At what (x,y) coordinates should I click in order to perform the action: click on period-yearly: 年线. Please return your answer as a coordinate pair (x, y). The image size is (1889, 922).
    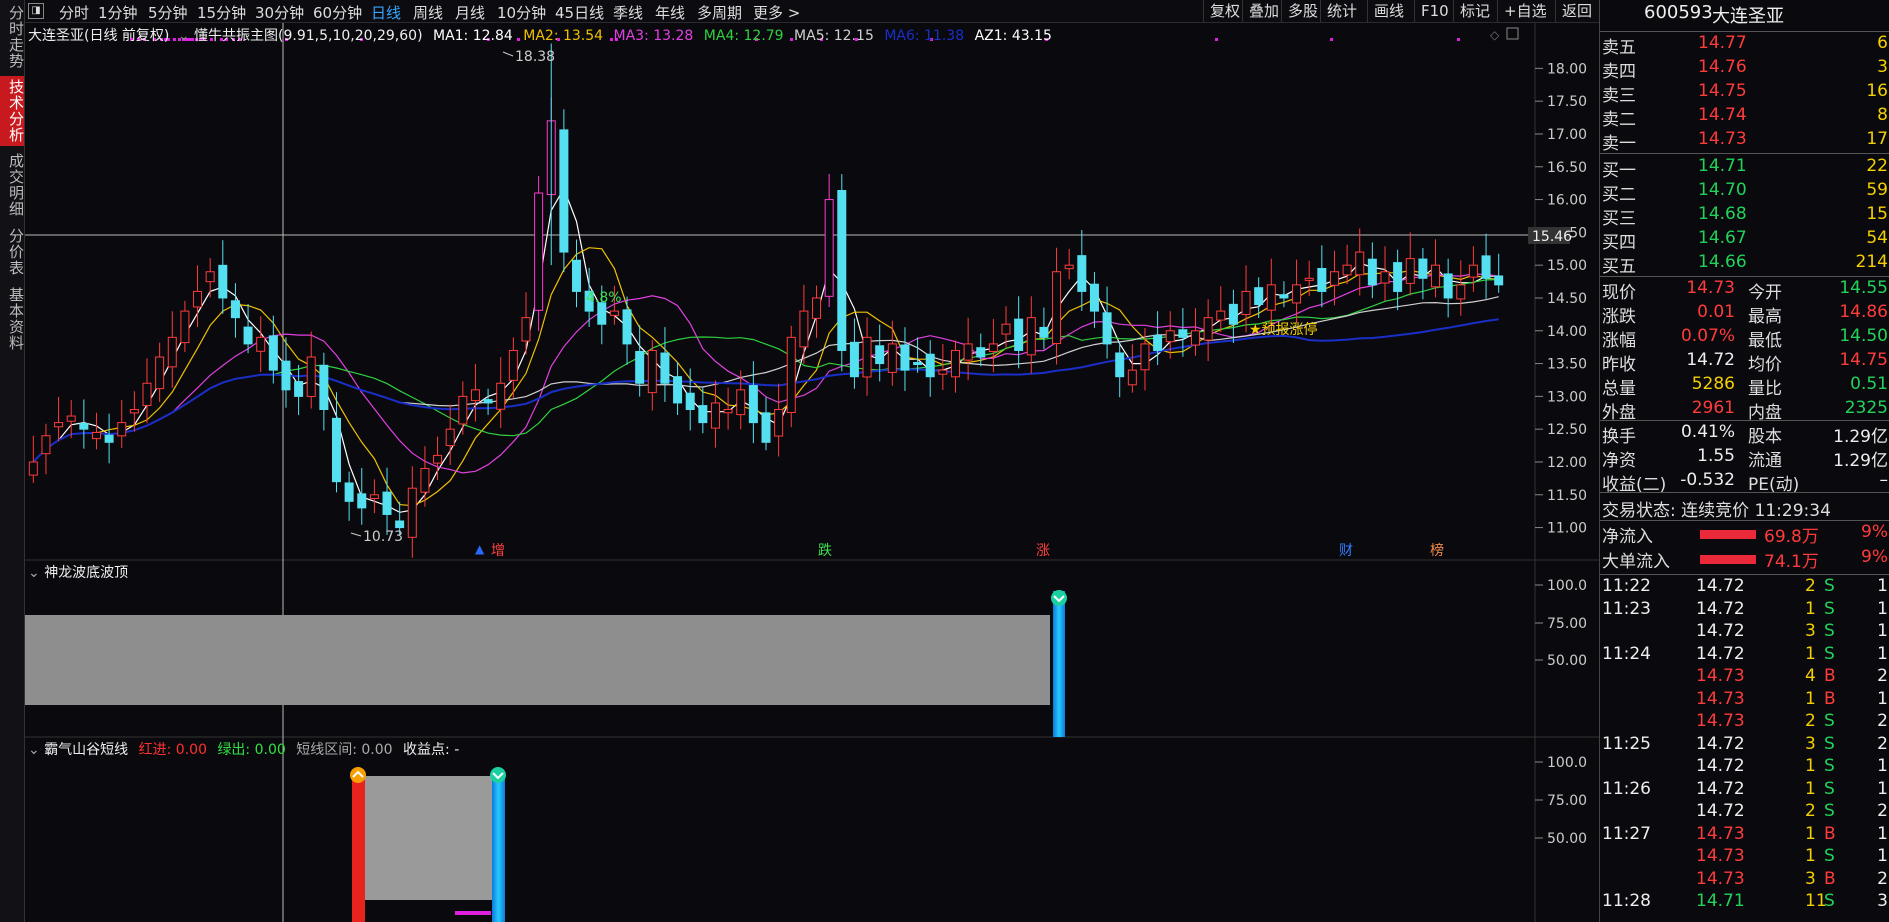
    Looking at the image, I should click on (670, 12).